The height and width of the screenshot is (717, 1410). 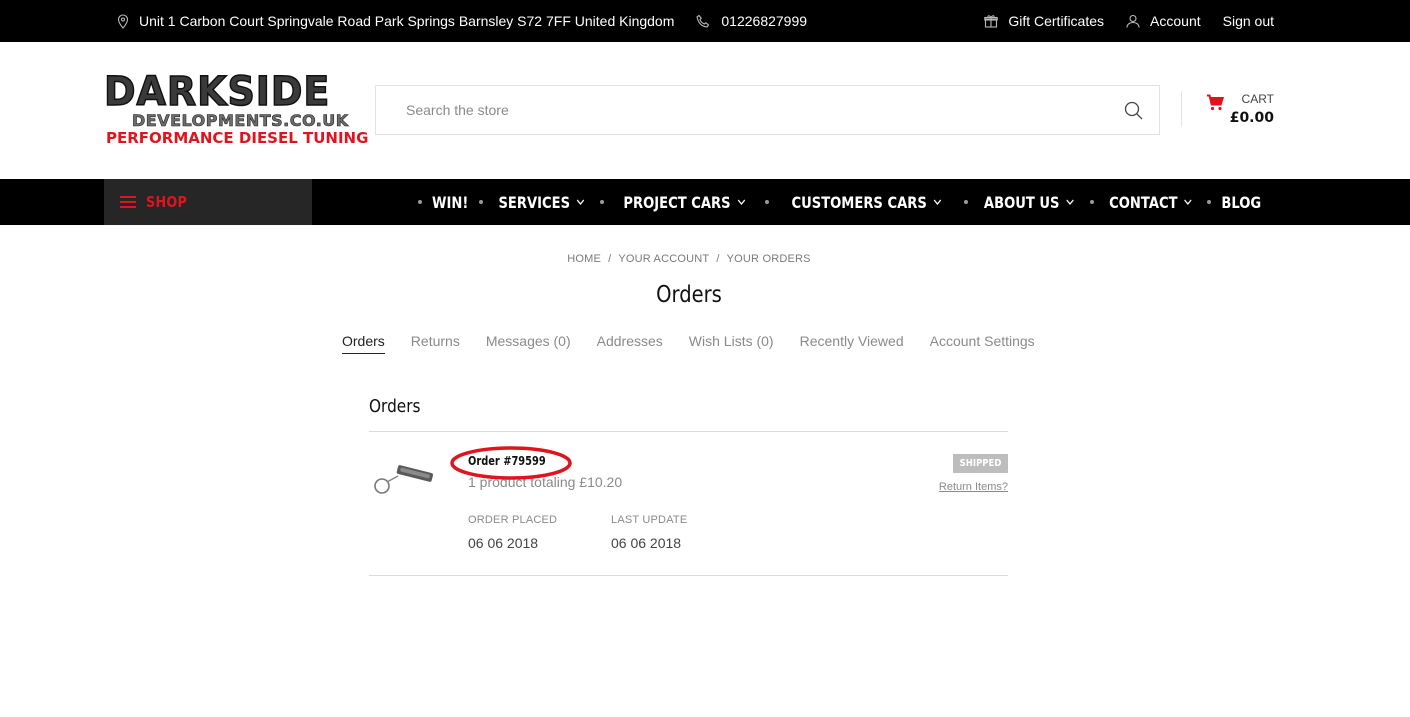 I want to click on phone: 01226827999, so click(x=751, y=21).